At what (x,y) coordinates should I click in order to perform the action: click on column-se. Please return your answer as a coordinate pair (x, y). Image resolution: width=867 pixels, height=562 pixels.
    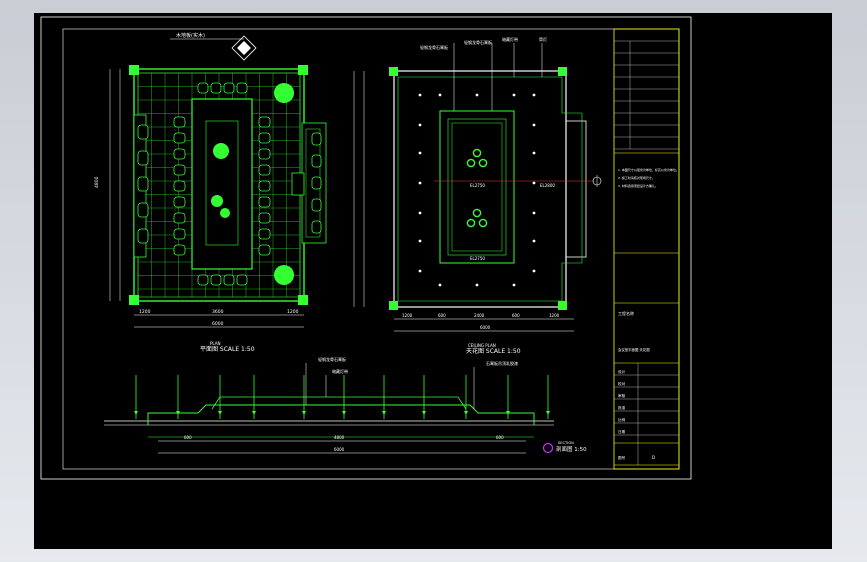
    Looking at the image, I should click on (303, 300).